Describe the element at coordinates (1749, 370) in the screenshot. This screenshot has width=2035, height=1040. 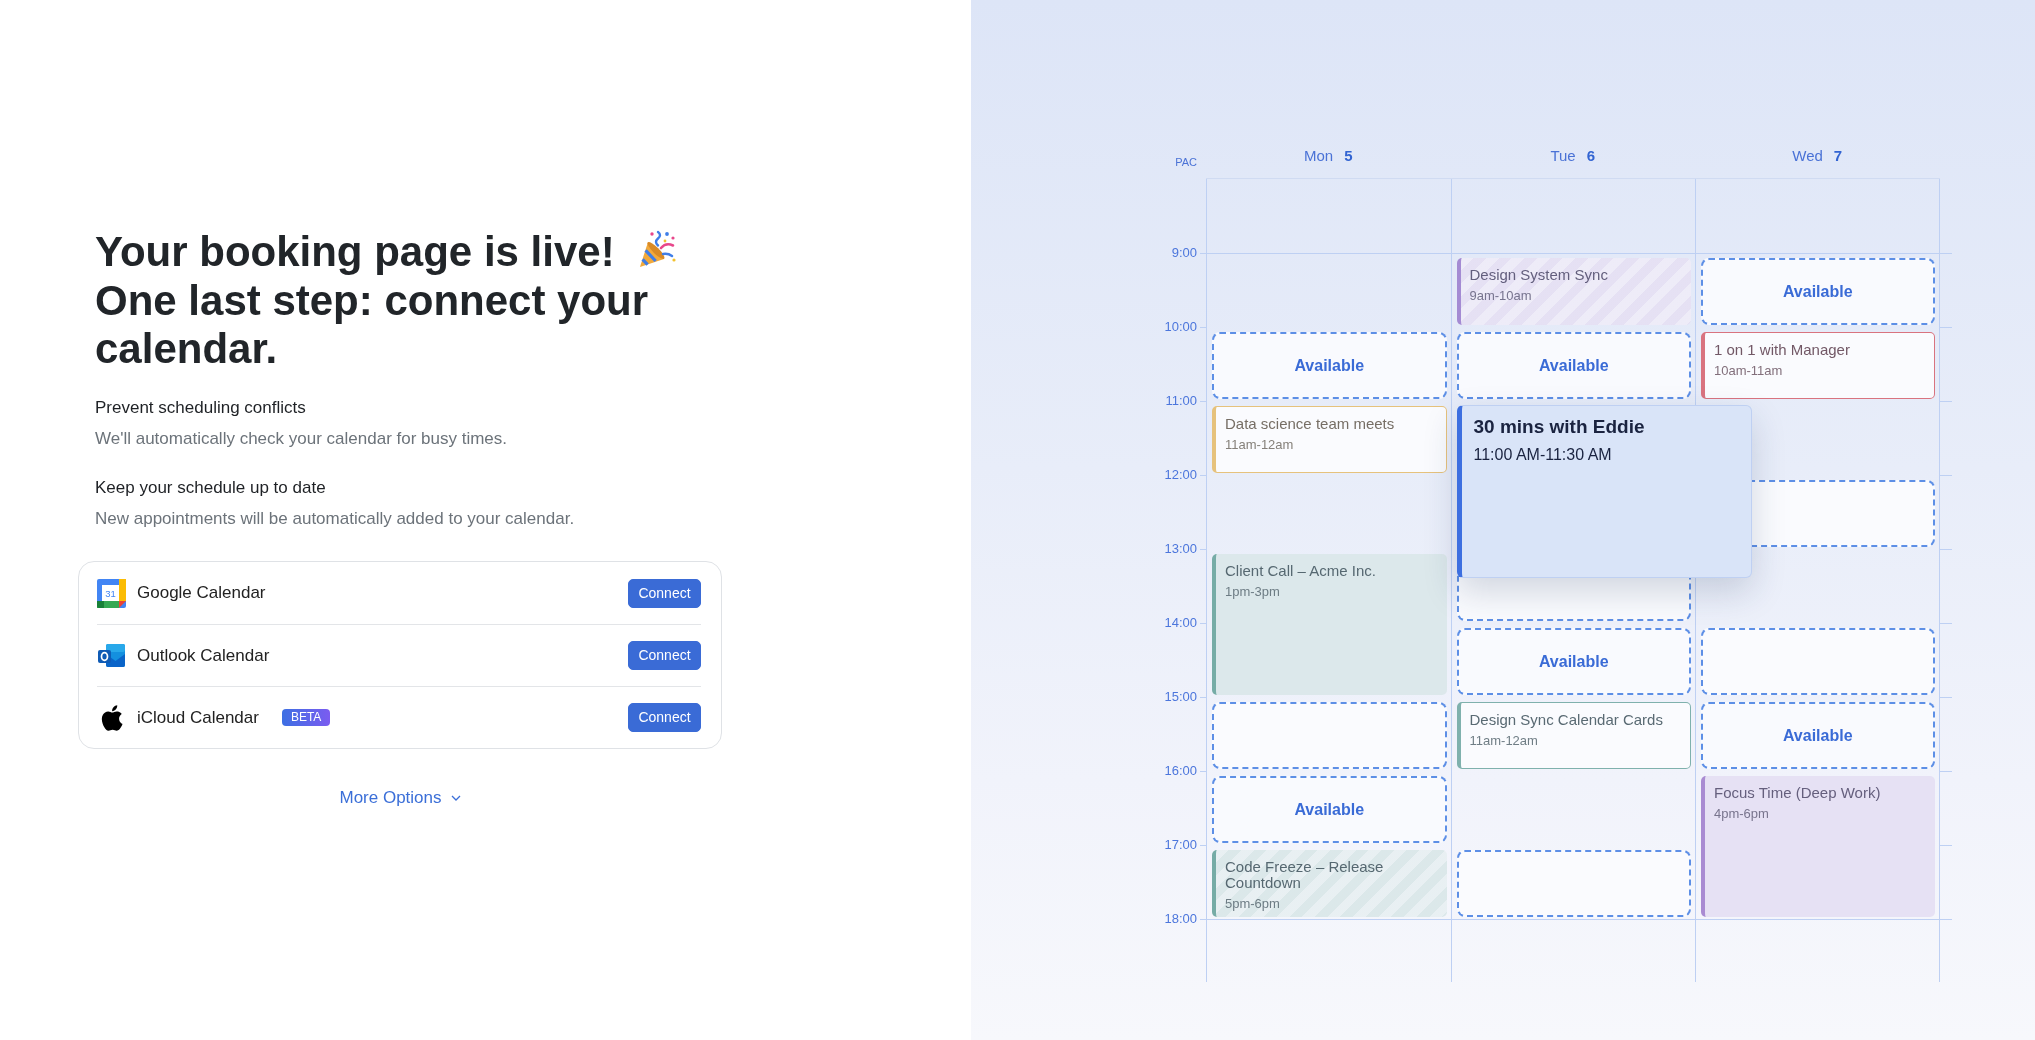
I see `event-time: 10am-11am` at that location.